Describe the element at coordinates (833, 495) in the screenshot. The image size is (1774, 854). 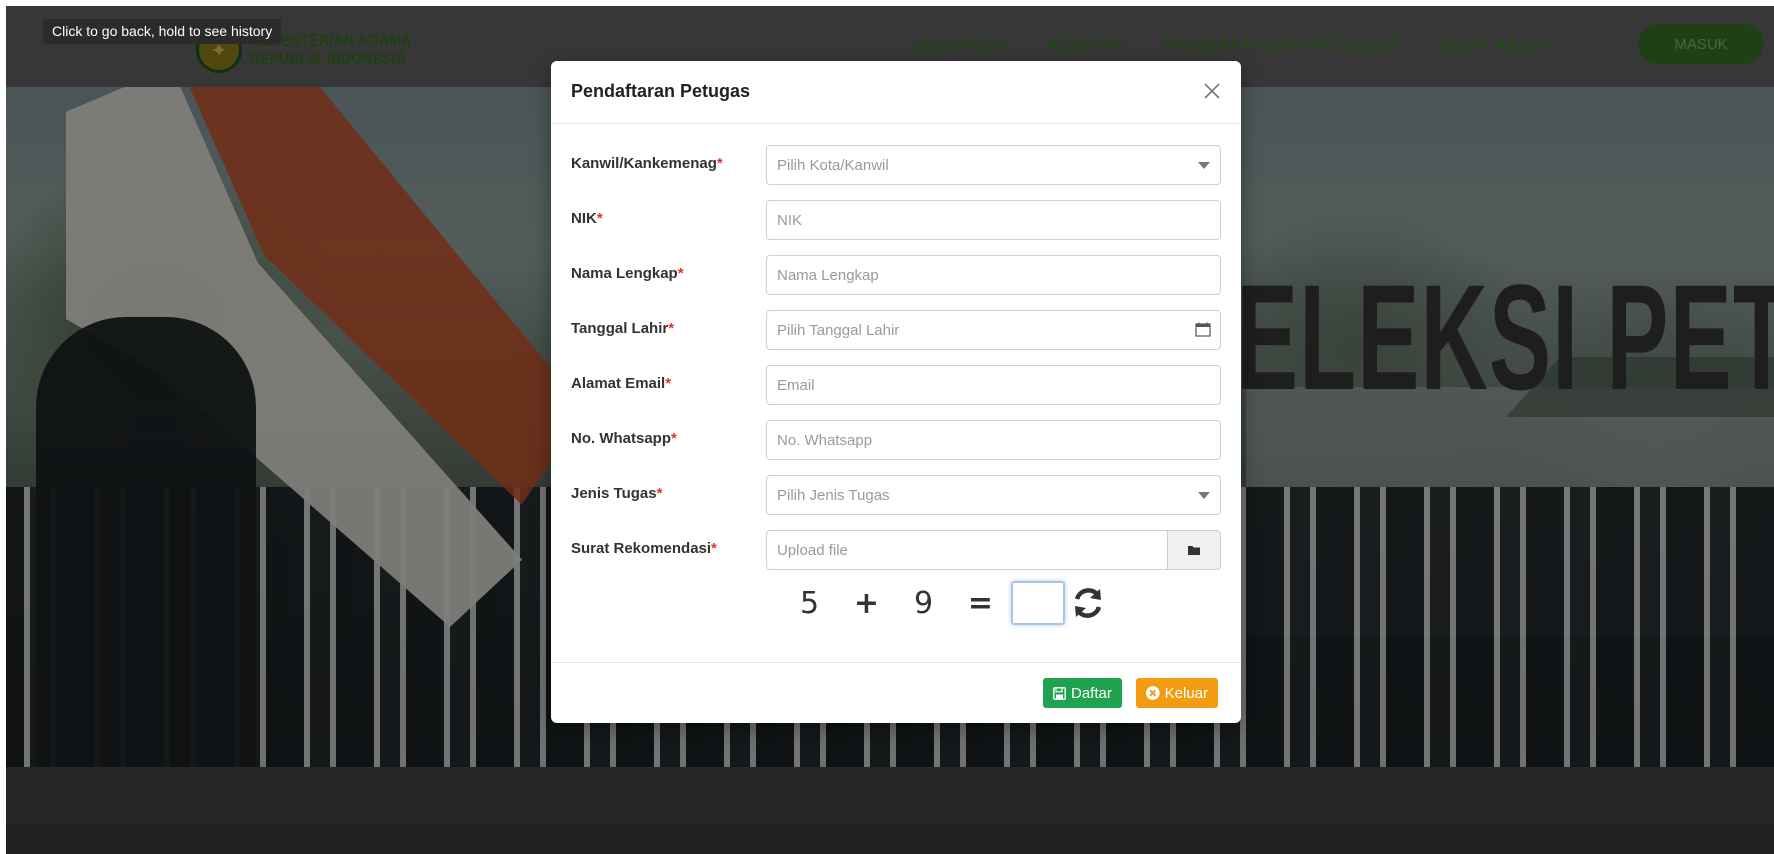
I see `jenis-tugas-placeholder: Pilih Jenis Tugas` at that location.